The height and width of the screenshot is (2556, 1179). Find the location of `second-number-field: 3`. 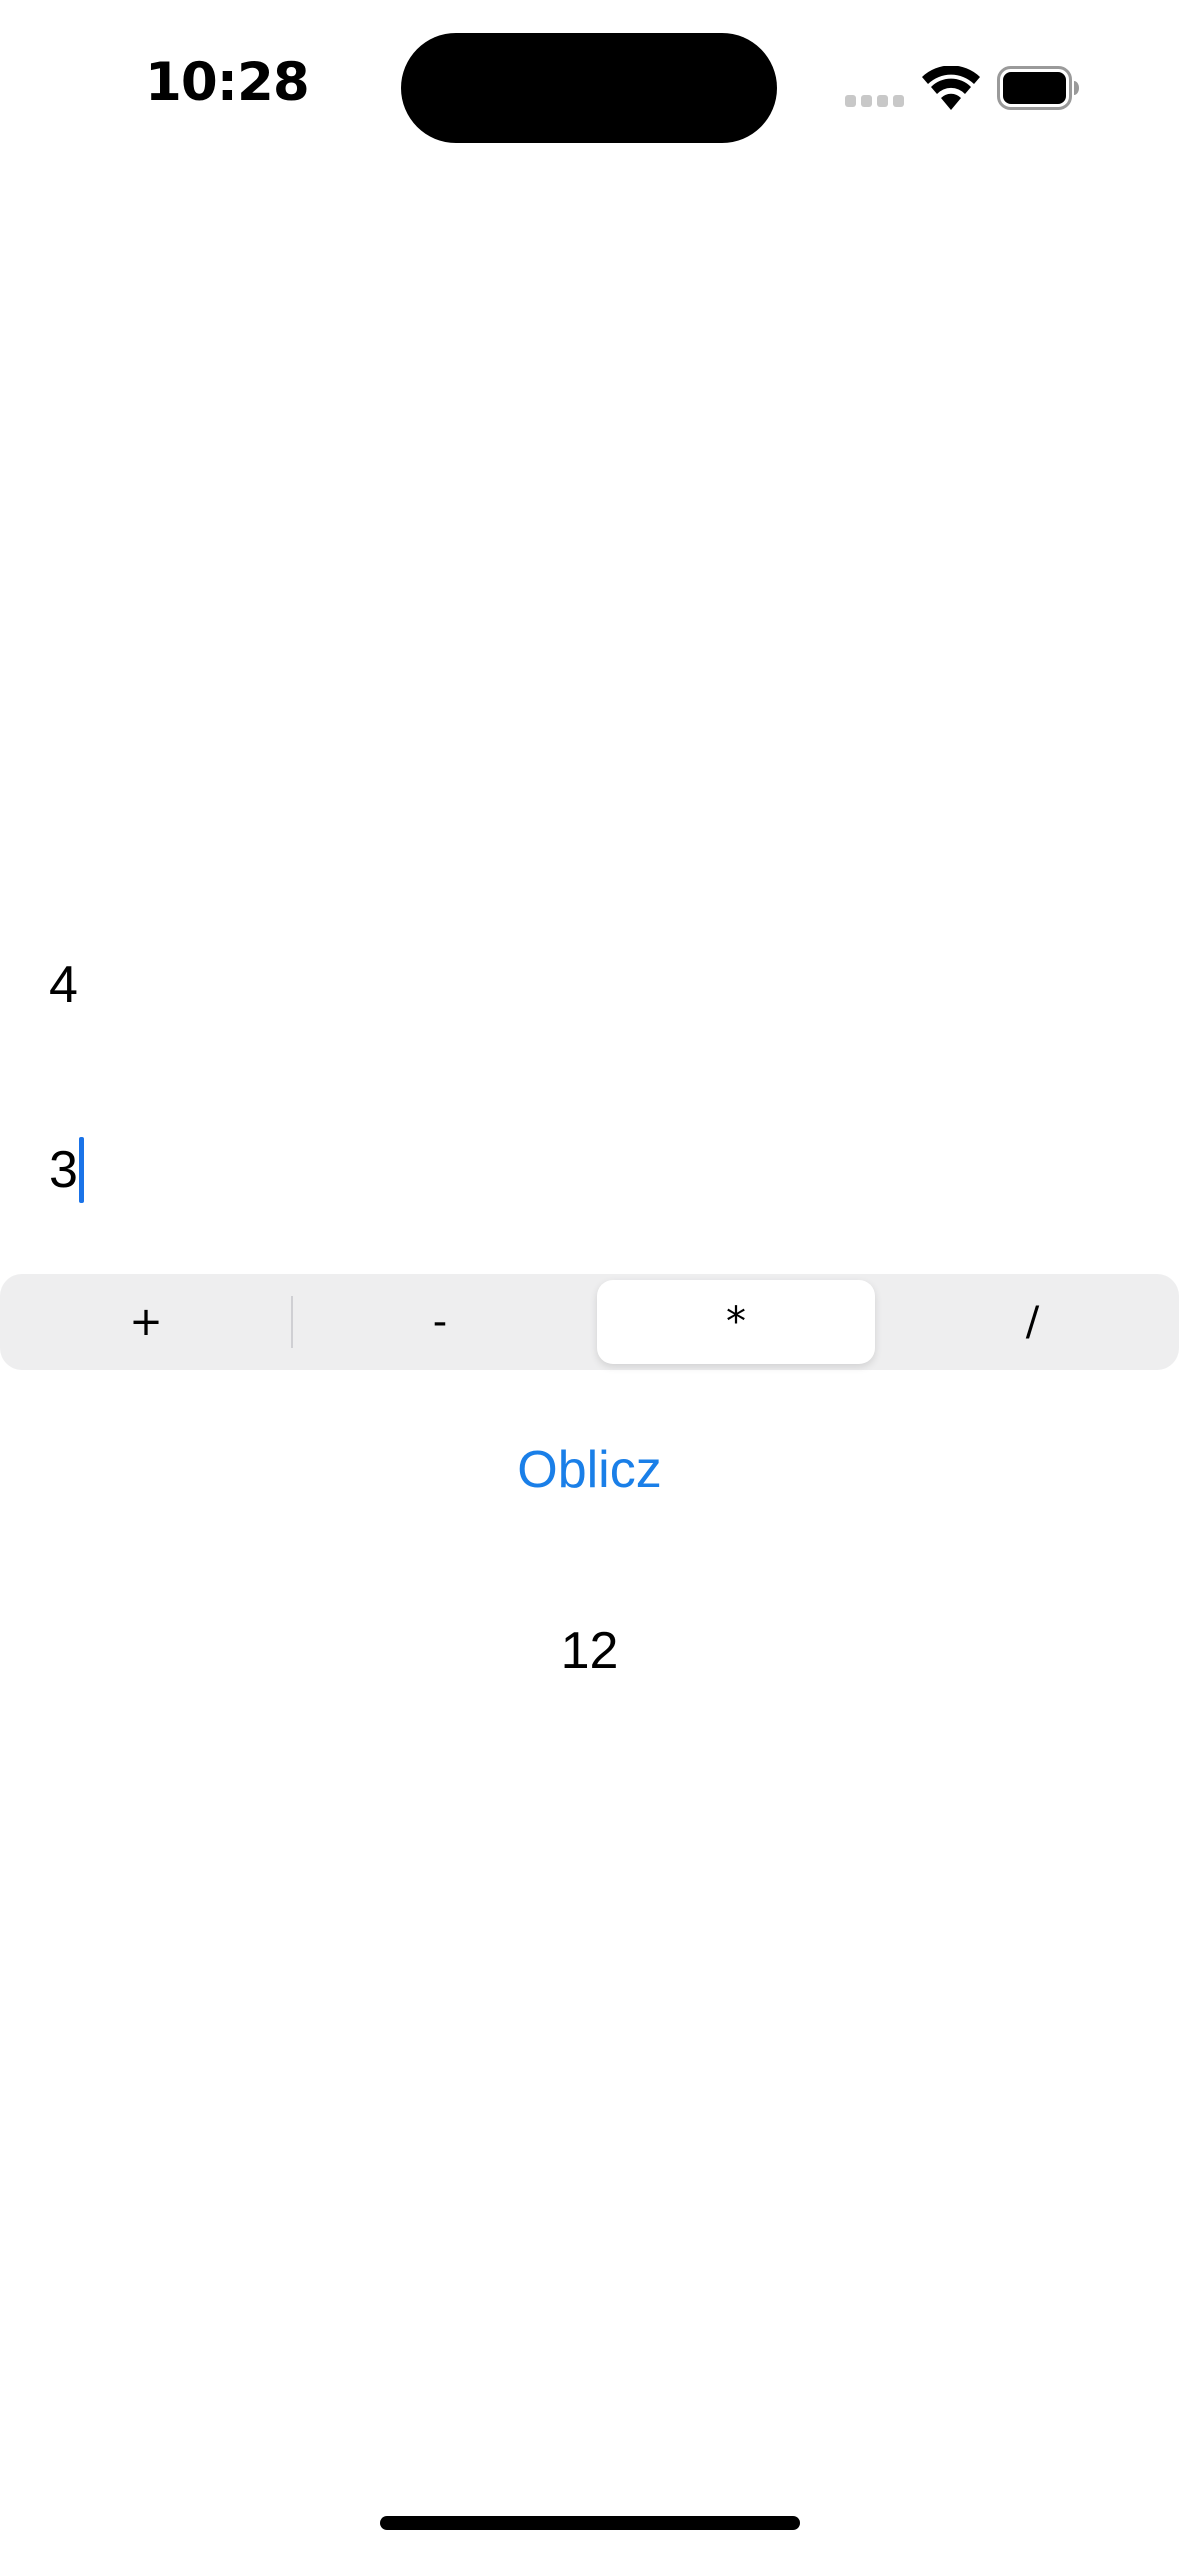

second-number-field: 3 is located at coordinates (589, 1170).